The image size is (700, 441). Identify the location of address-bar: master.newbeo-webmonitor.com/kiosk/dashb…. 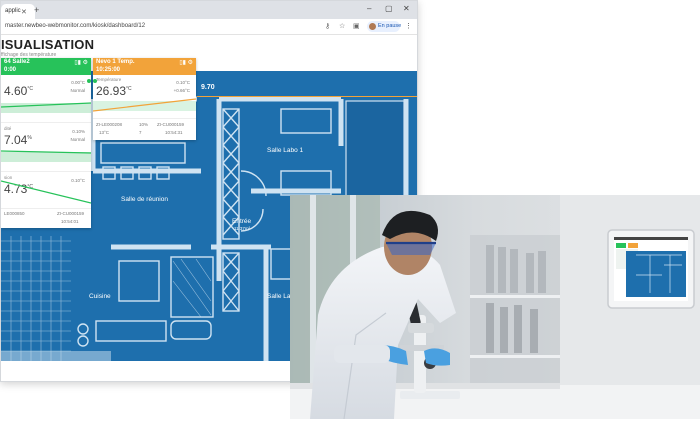
(209, 27).